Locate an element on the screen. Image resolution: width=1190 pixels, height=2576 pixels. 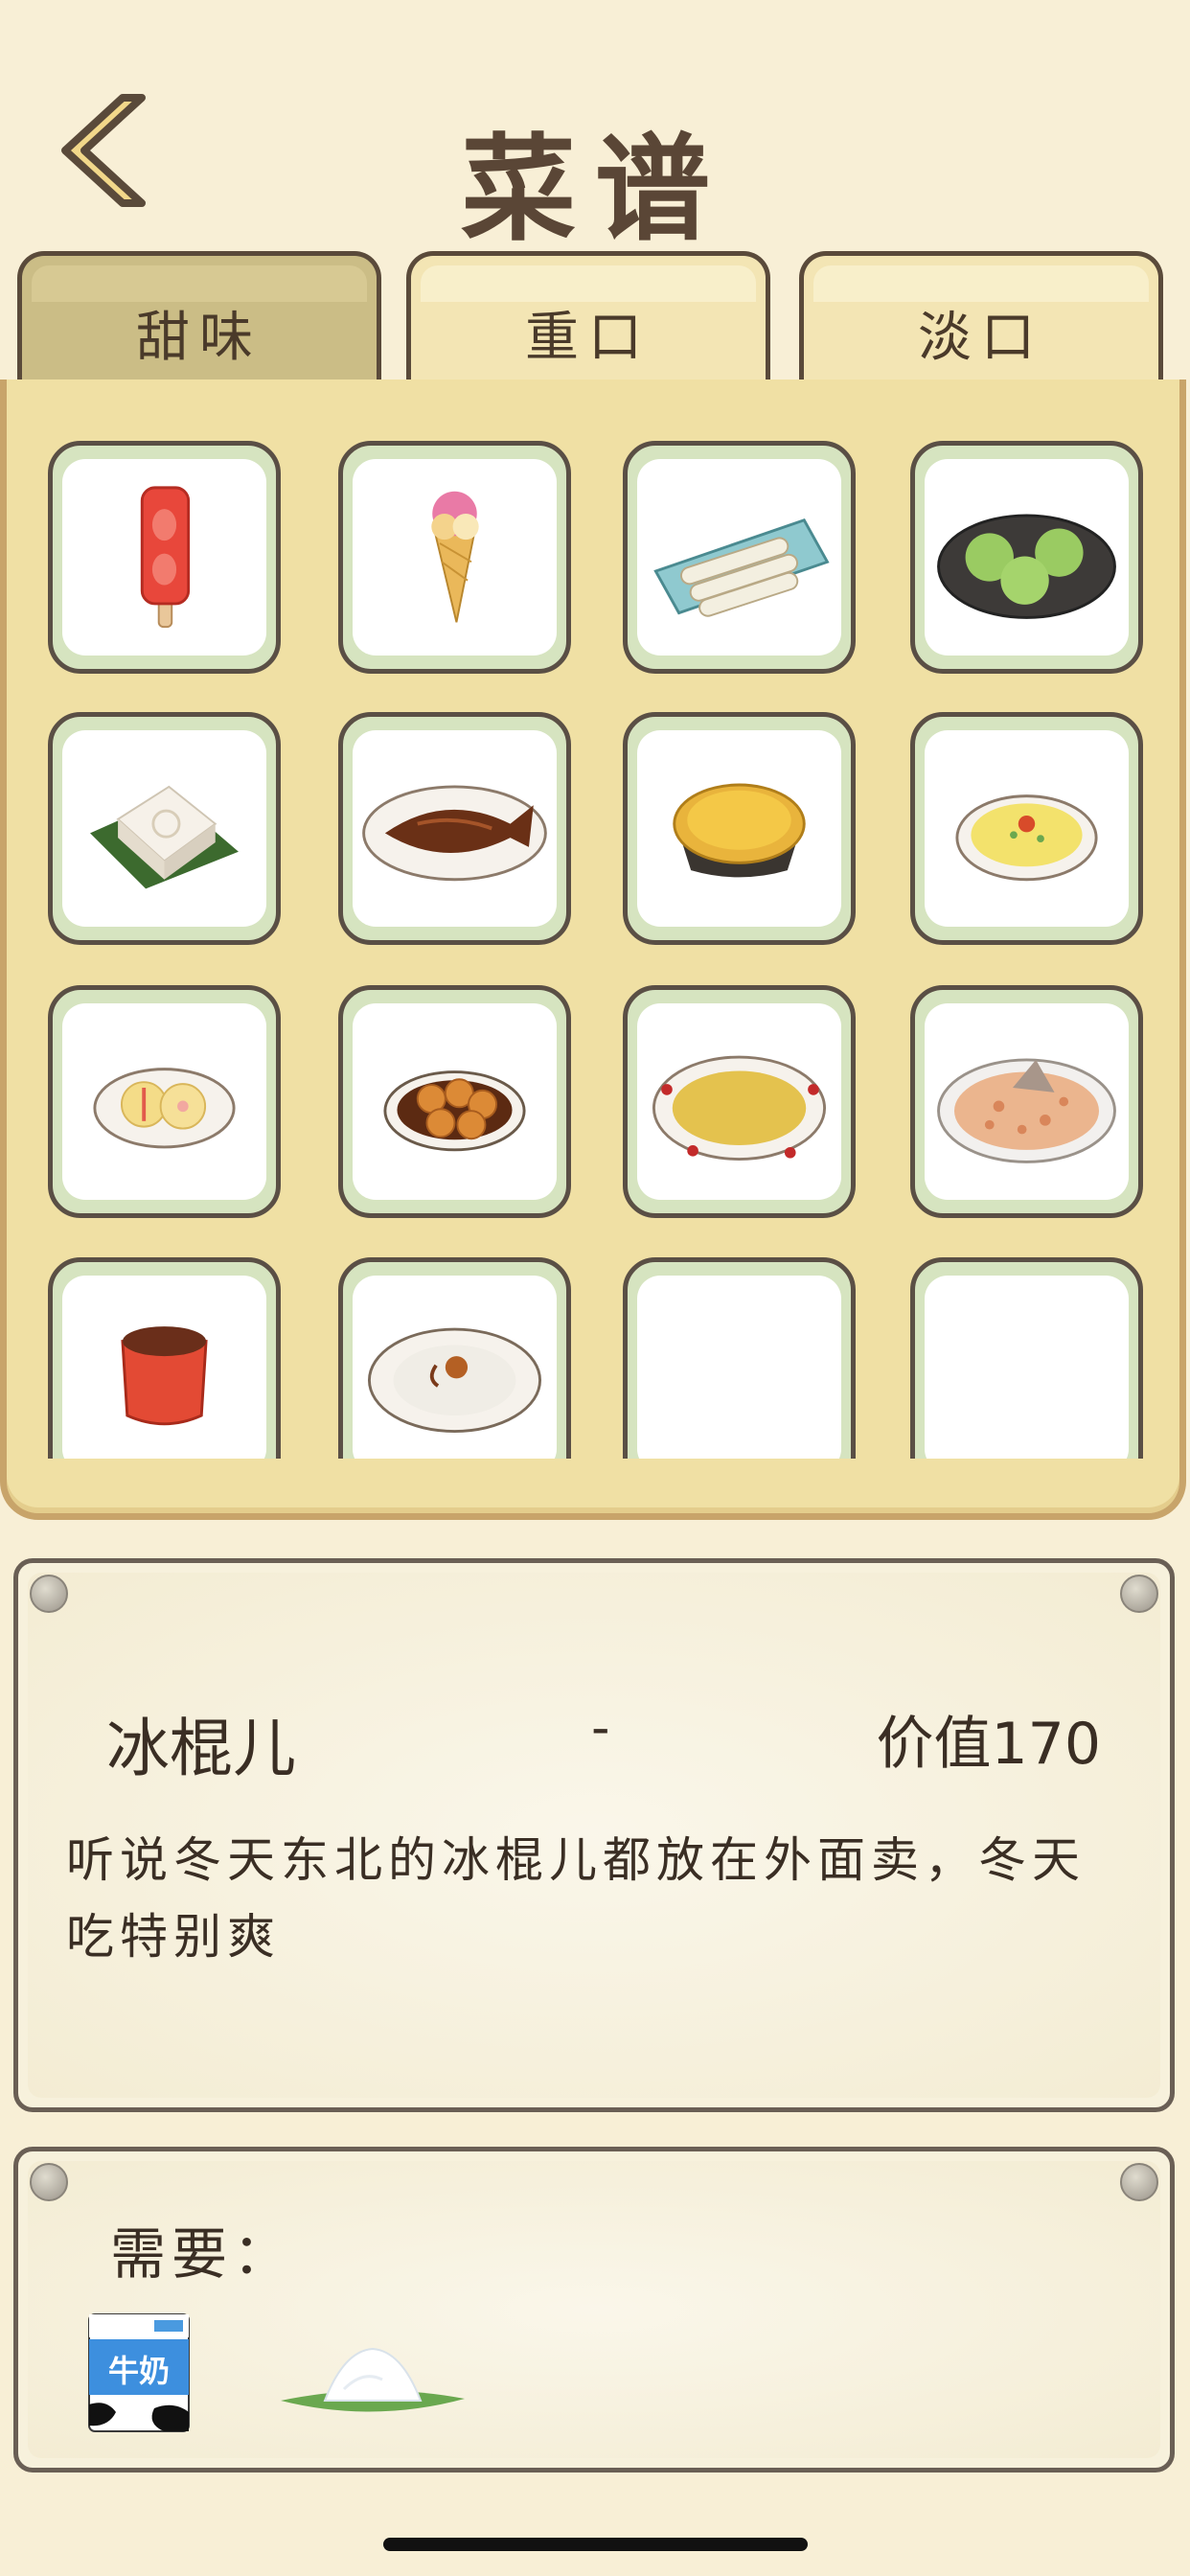
white-cake-icon is located at coordinates (164, 837).